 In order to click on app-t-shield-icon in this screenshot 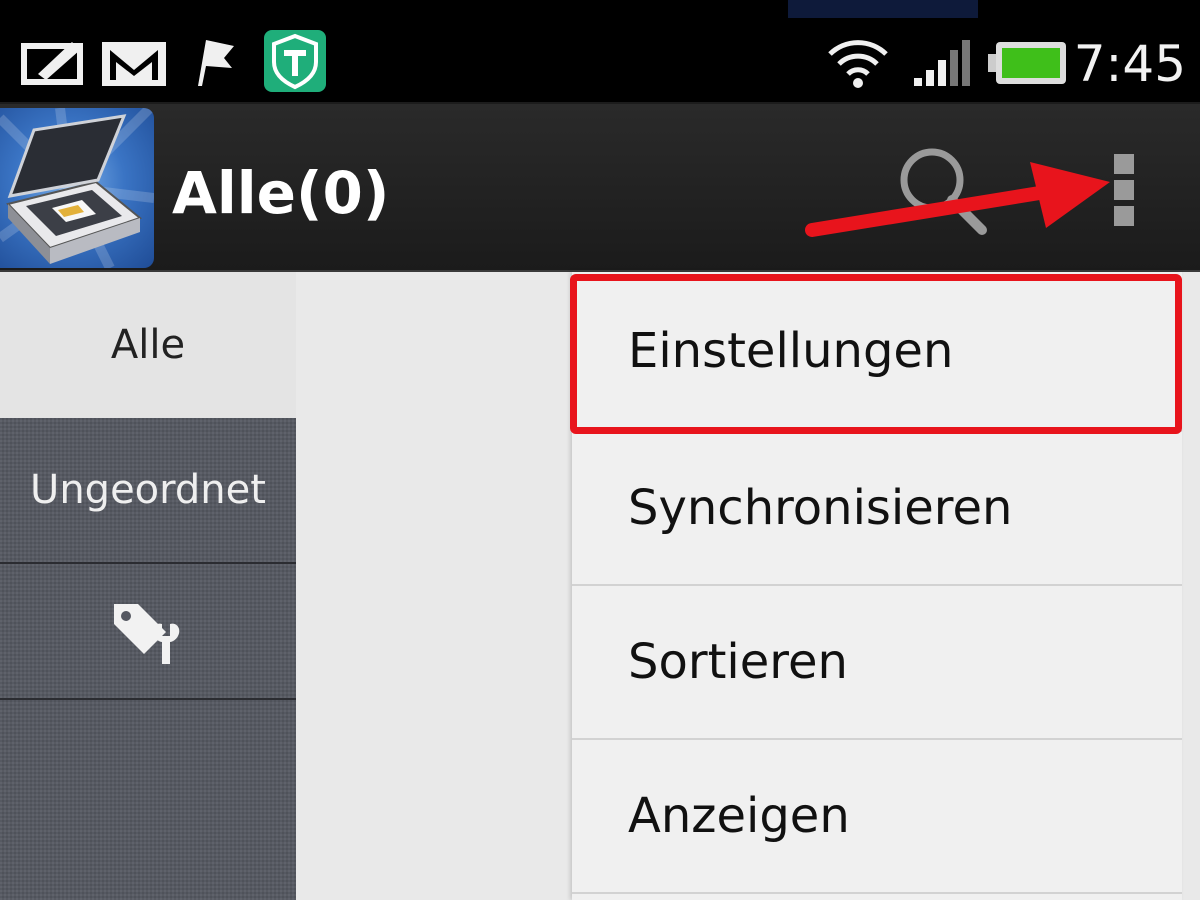, I will do `click(295, 61)`.